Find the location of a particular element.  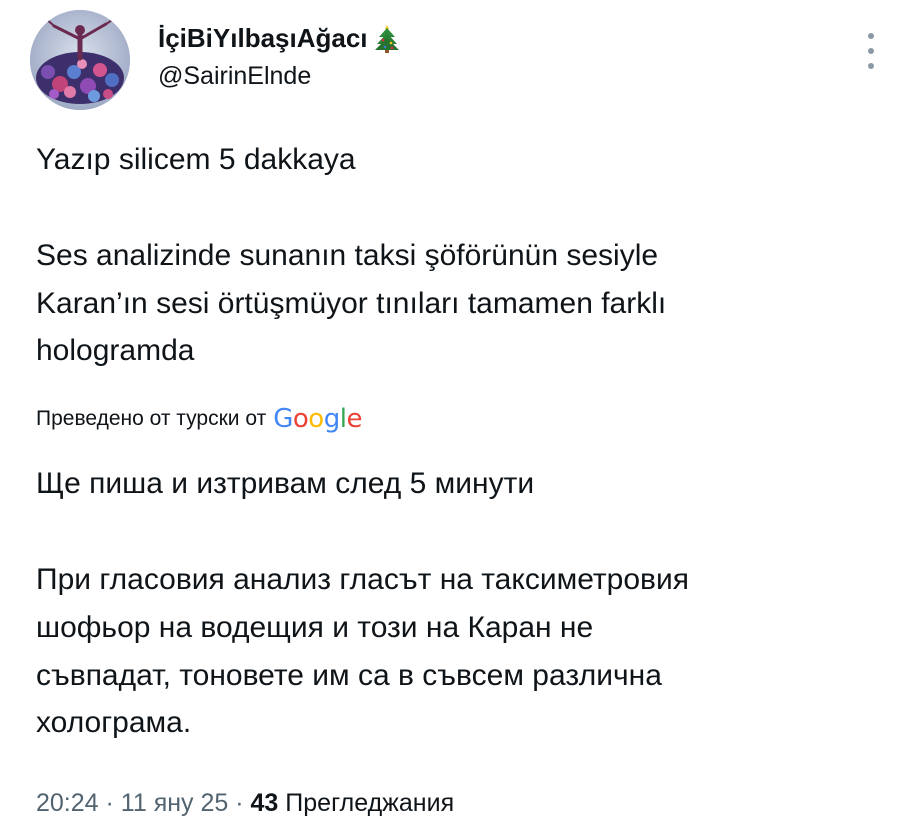

more-vertical-icon is located at coordinates (871, 36).